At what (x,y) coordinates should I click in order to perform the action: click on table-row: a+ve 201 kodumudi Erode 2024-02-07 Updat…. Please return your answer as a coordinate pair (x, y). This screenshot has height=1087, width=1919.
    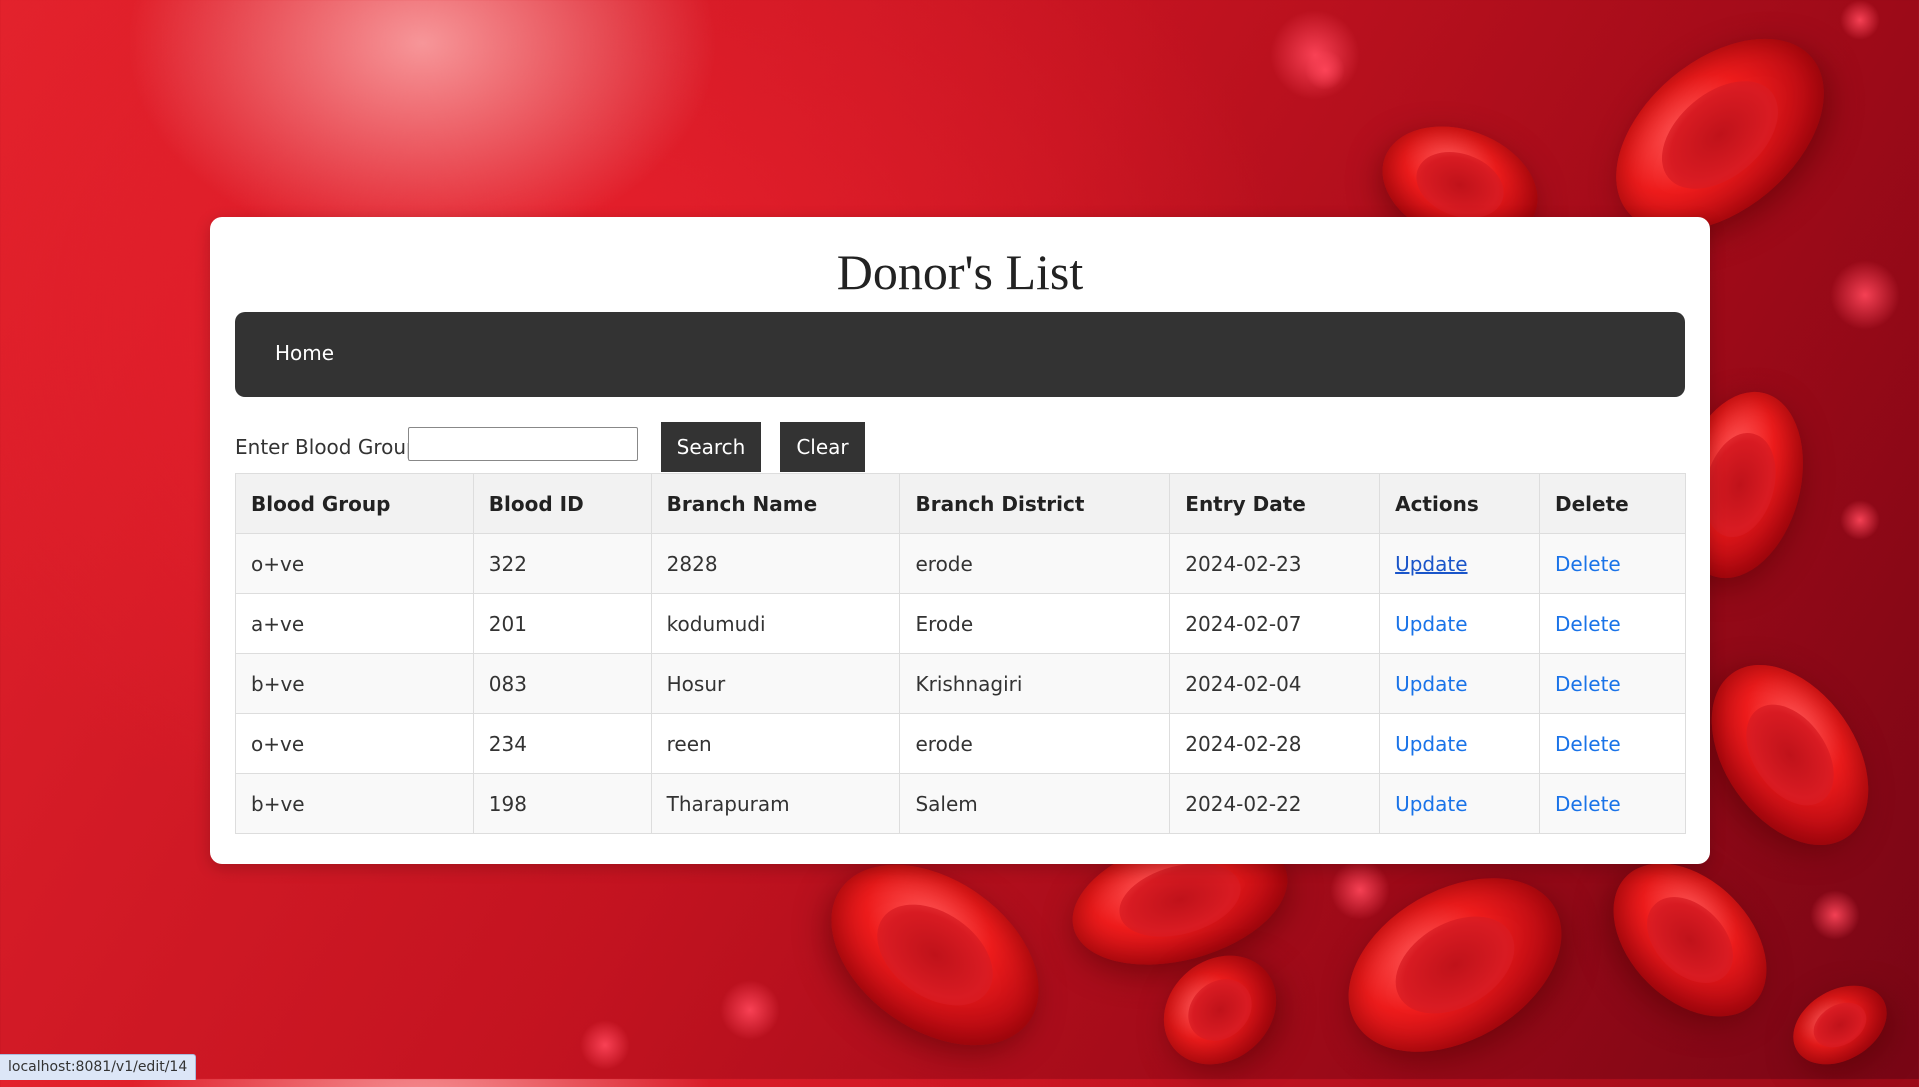
    Looking at the image, I should click on (960, 623).